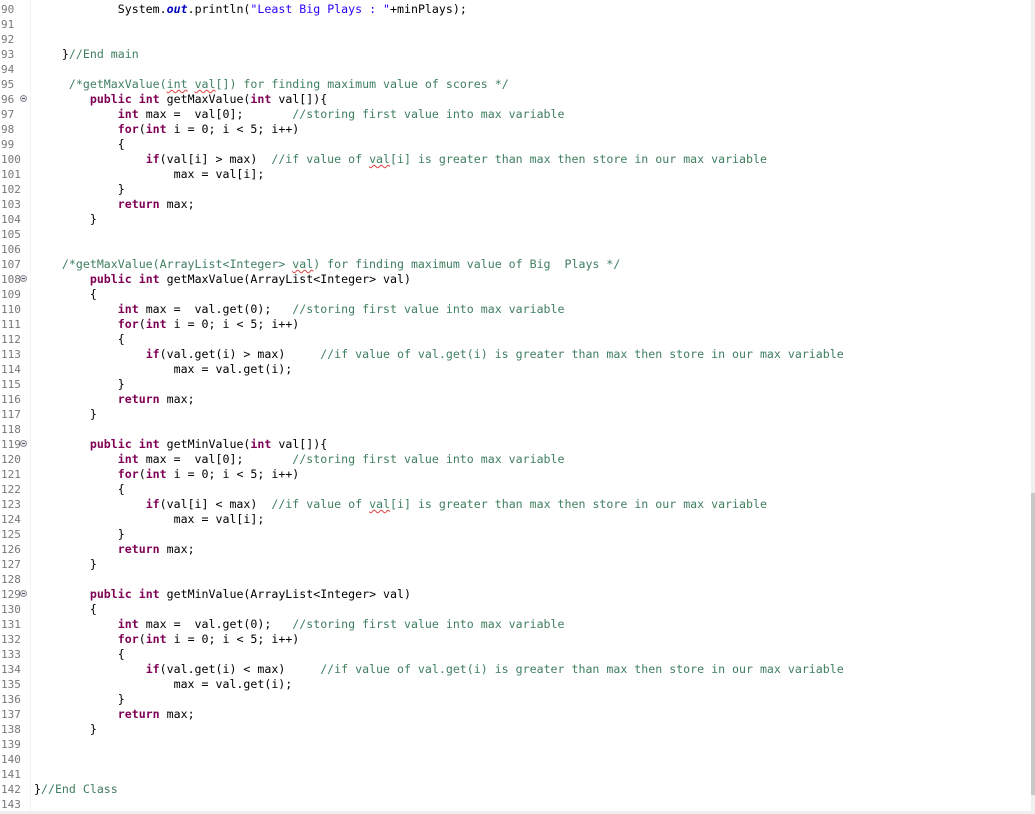 This screenshot has height=814, width=1035. Describe the element at coordinates (515, 429) in the screenshot. I see `code-line: 118` at that location.